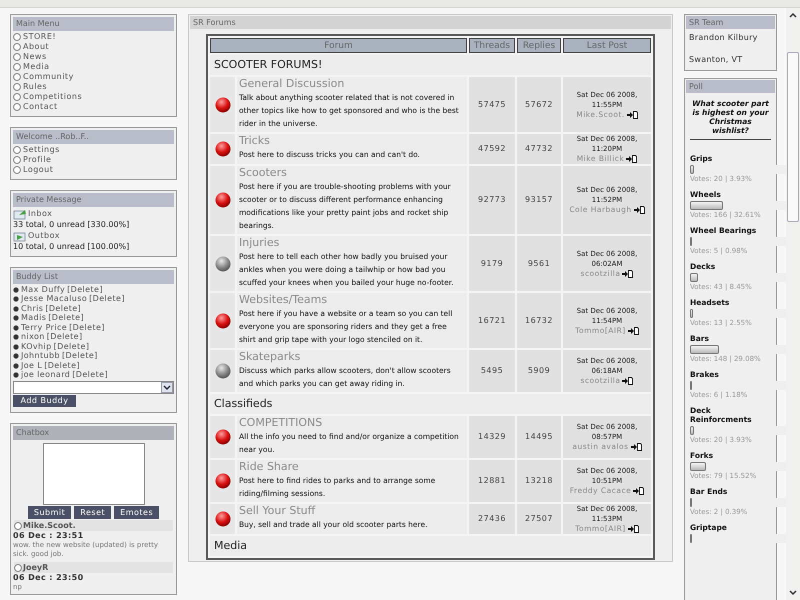 The height and width of the screenshot is (600, 800). What do you see at coordinates (430, 546) in the screenshot?
I see `category-title: Media` at bounding box center [430, 546].